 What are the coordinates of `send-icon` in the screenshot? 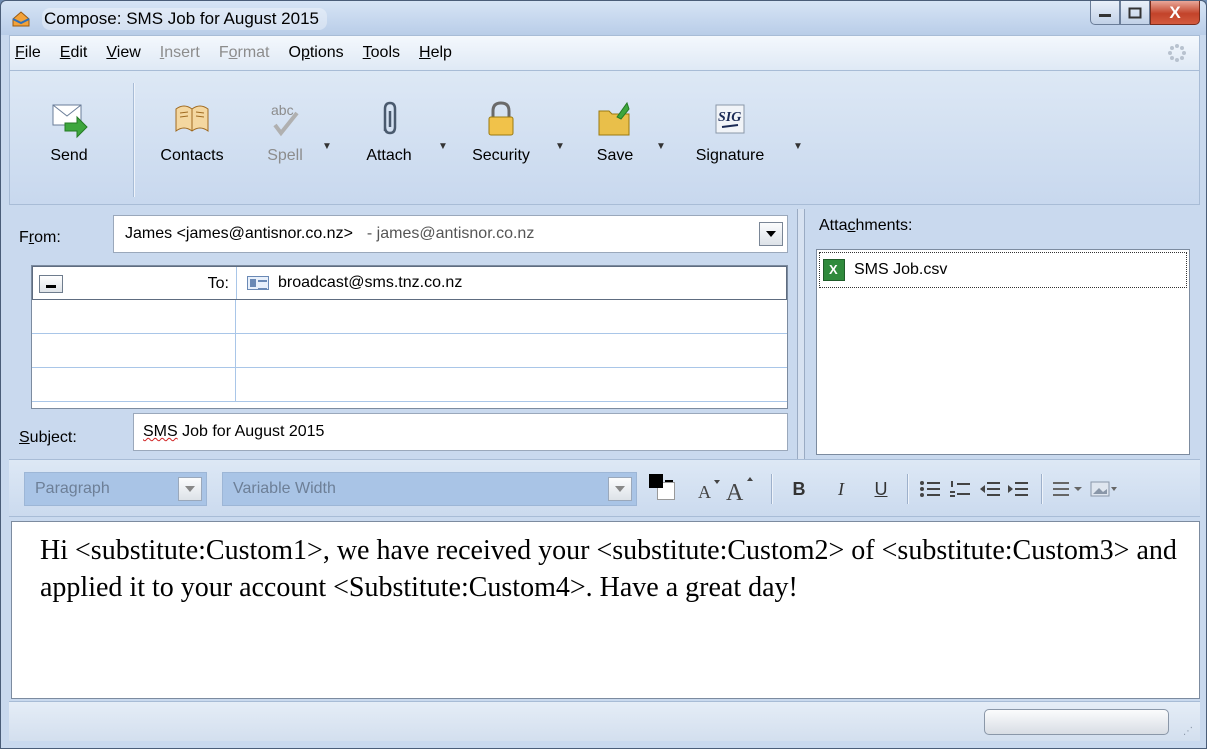 It's located at (70, 121).